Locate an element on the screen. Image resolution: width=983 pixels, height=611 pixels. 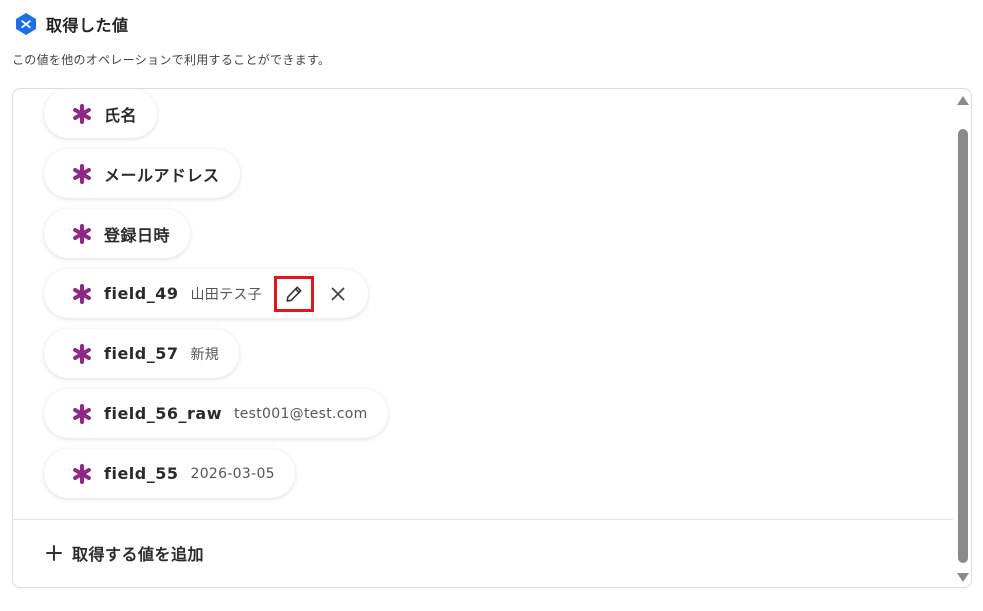
section-header: 取得した値 is located at coordinates (71, 24).